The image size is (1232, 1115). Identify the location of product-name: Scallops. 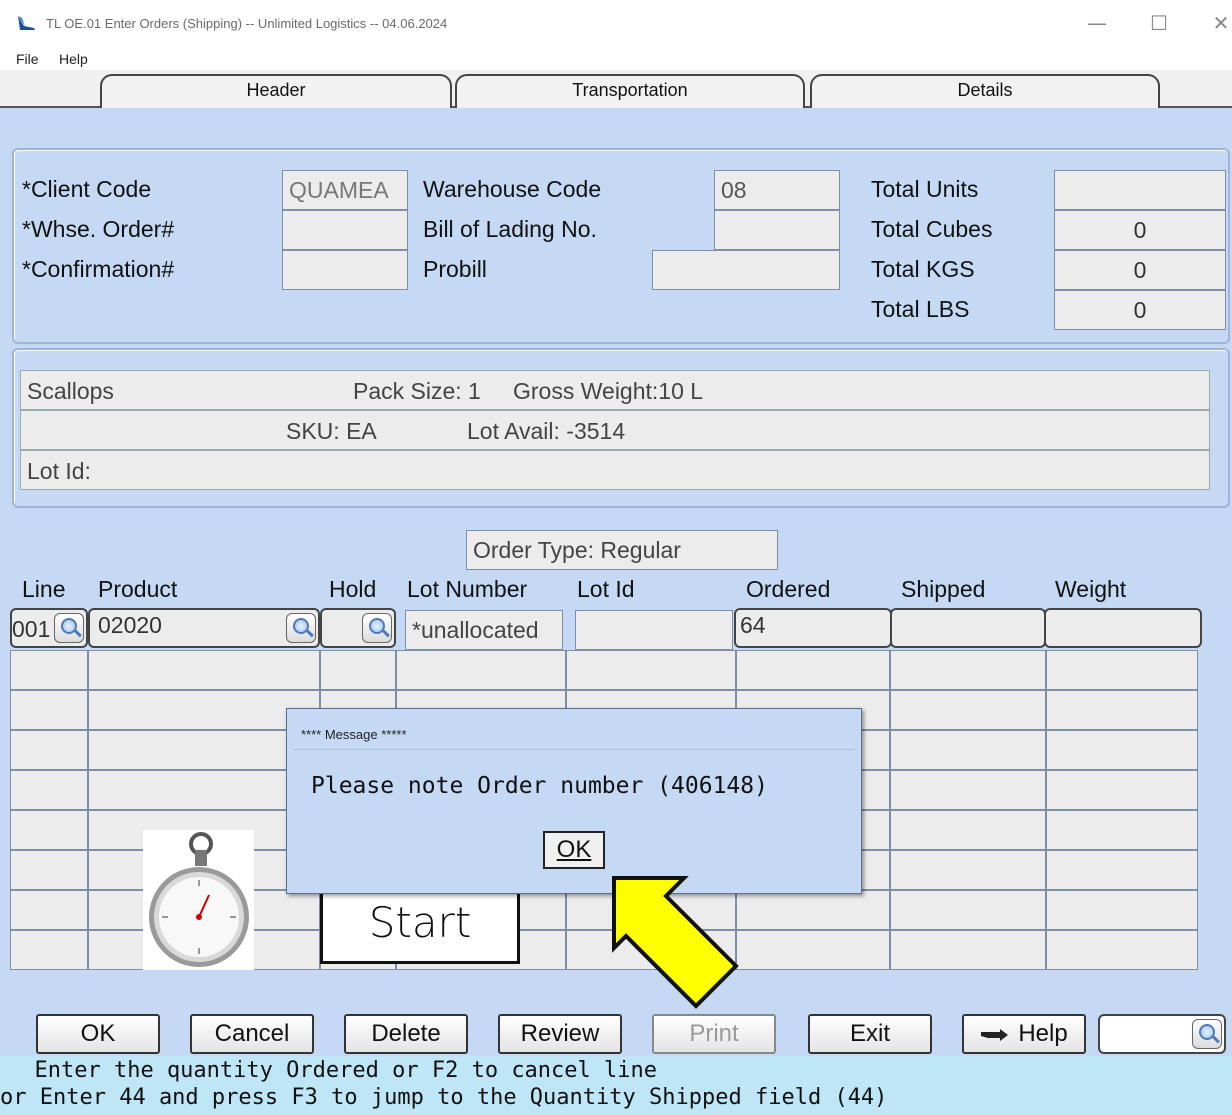
(70, 391).